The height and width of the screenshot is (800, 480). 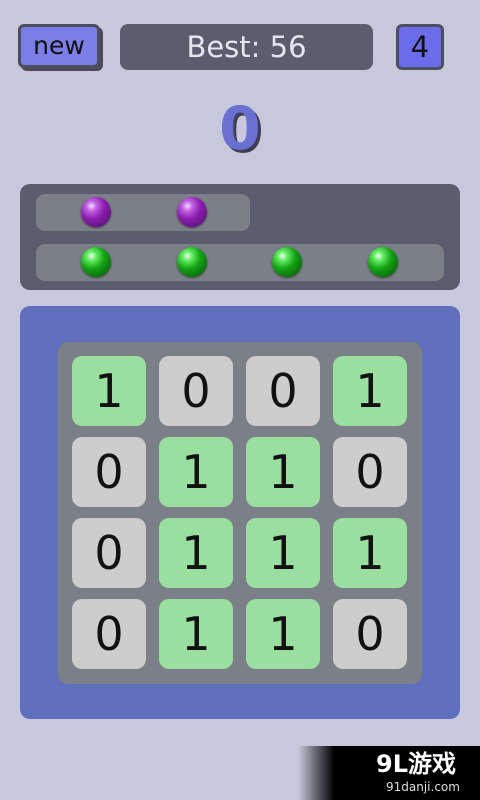 What do you see at coordinates (283, 391) in the screenshot?
I see `board-cell-r1-c3: 0` at bounding box center [283, 391].